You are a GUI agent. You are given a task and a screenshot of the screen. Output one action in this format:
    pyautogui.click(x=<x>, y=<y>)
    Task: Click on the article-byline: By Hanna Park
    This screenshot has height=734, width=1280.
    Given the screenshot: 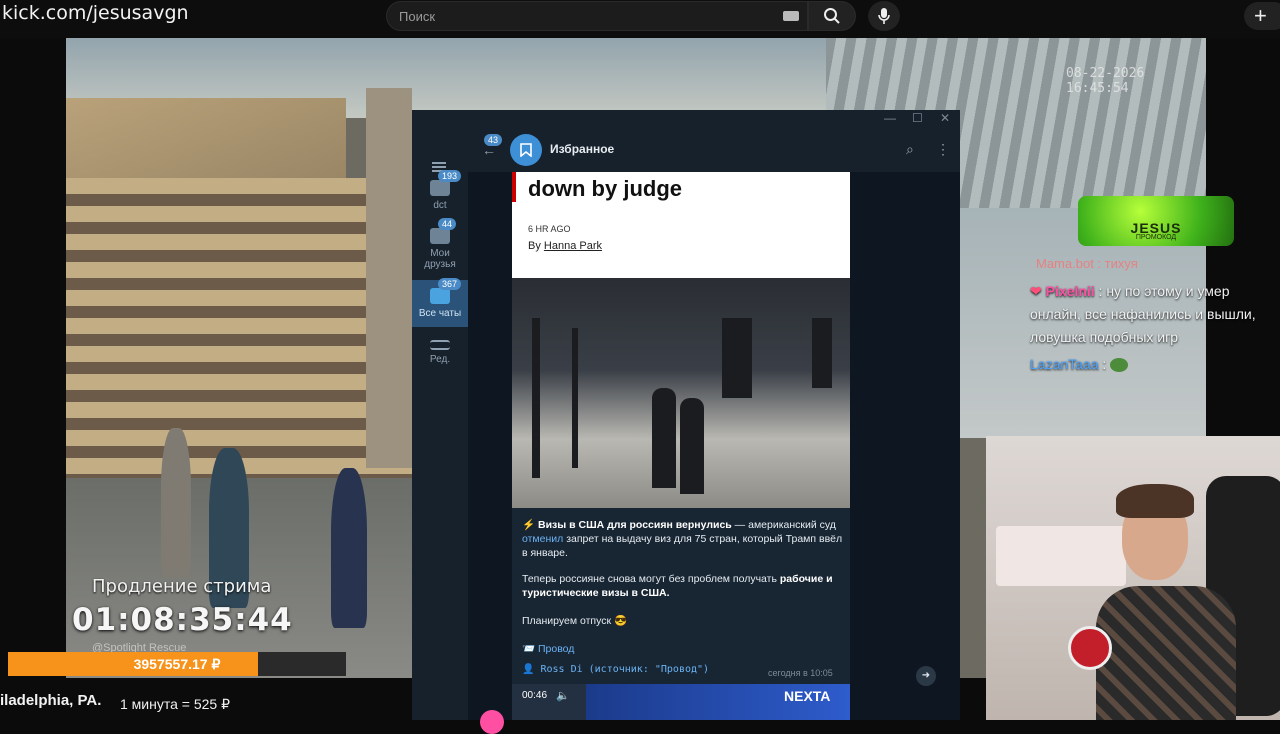 What is the action you would take?
    pyautogui.click(x=565, y=246)
    